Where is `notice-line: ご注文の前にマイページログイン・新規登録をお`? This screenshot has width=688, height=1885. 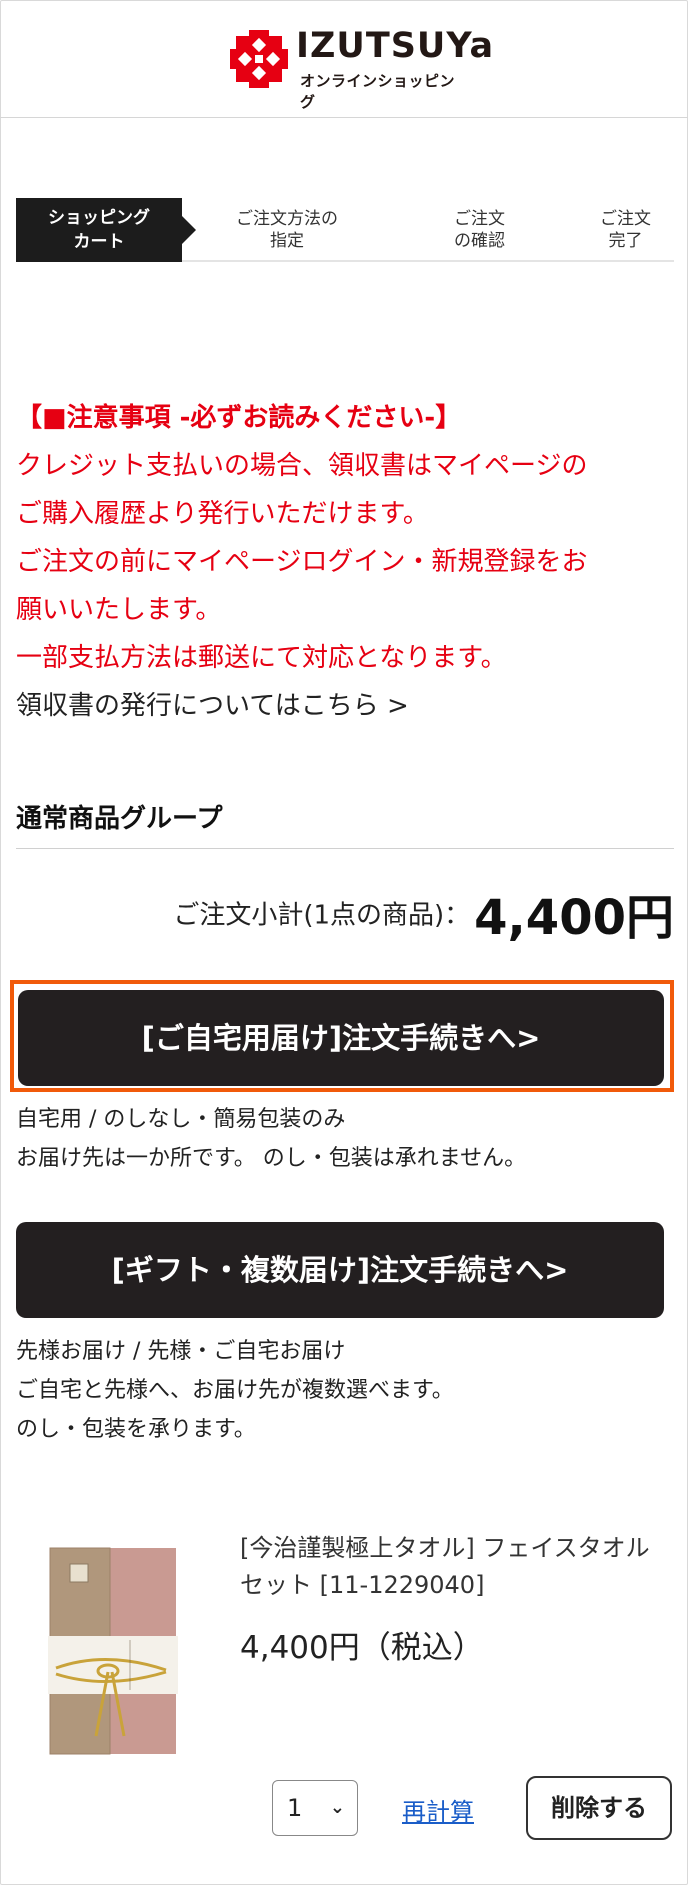 notice-line: ご注文の前にマイページログイン・新規登録をお is located at coordinates (302, 562).